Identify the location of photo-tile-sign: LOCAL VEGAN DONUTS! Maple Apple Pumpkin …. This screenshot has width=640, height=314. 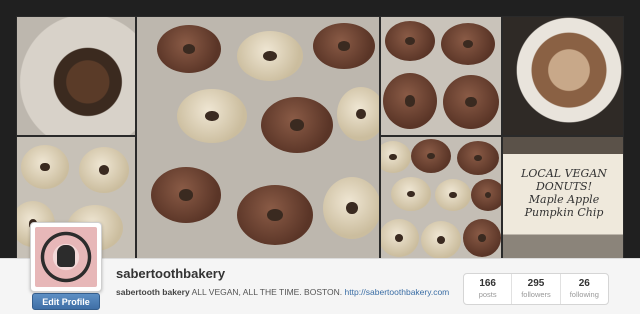
(563, 198).